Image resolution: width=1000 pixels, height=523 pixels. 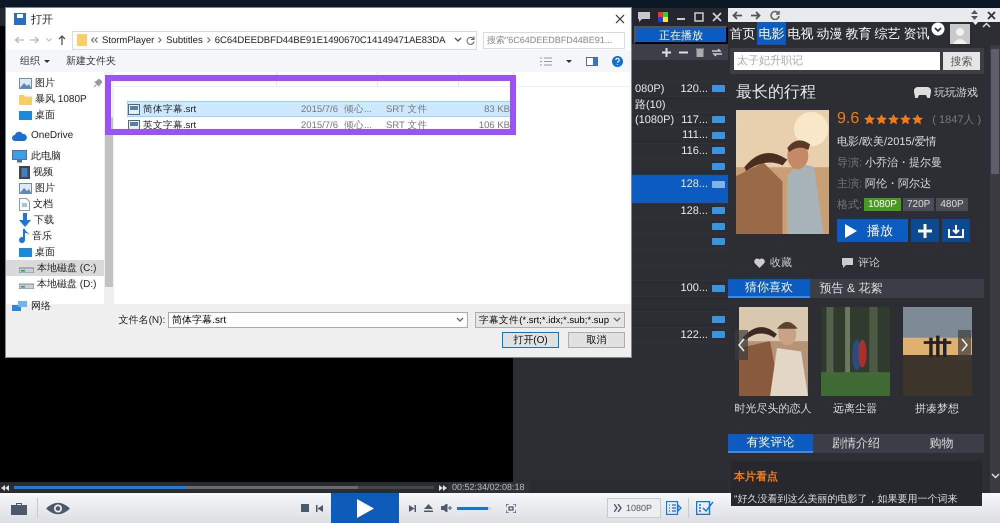 What do you see at coordinates (663, 17) in the screenshot?
I see `palette-icon` at bounding box center [663, 17].